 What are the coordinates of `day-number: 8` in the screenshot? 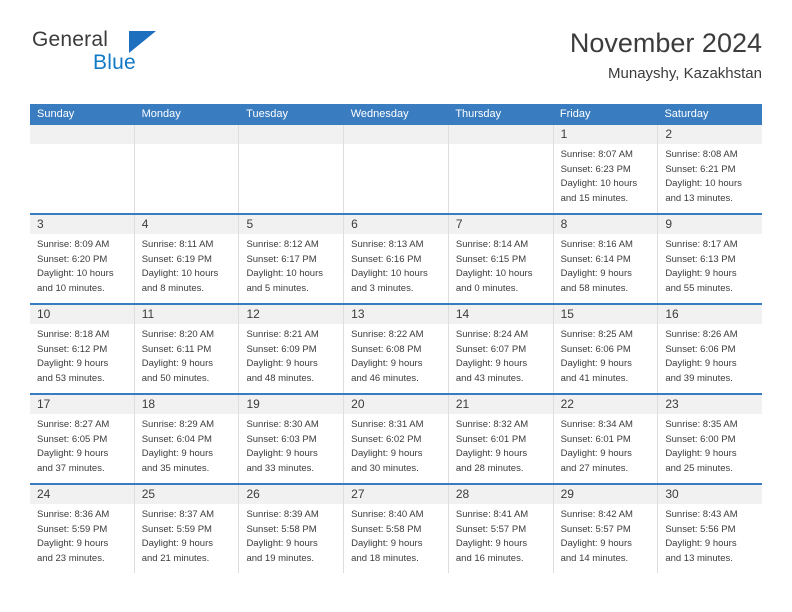 It's located at (564, 224).